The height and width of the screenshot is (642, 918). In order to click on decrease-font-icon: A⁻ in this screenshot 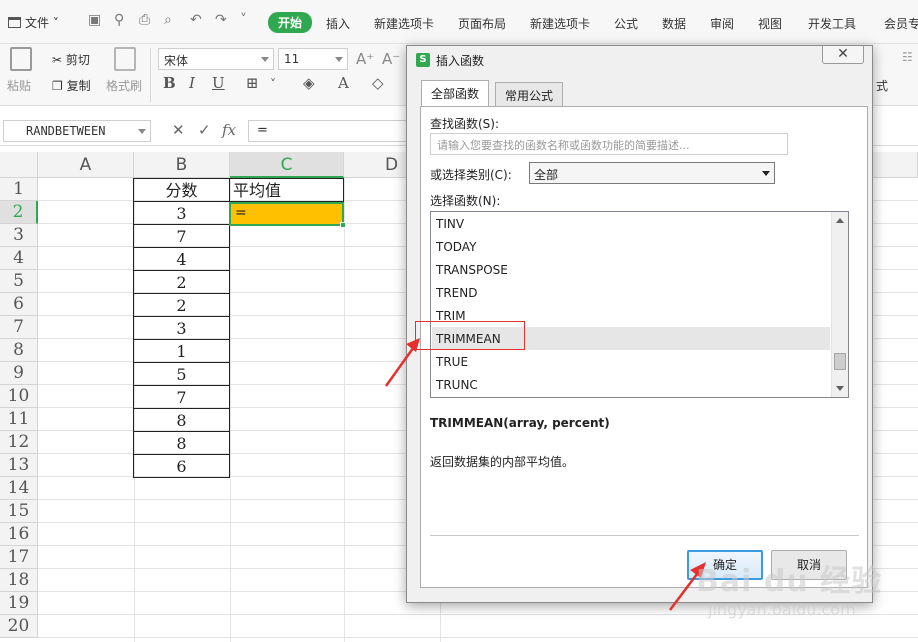, I will do `click(391, 59)`.